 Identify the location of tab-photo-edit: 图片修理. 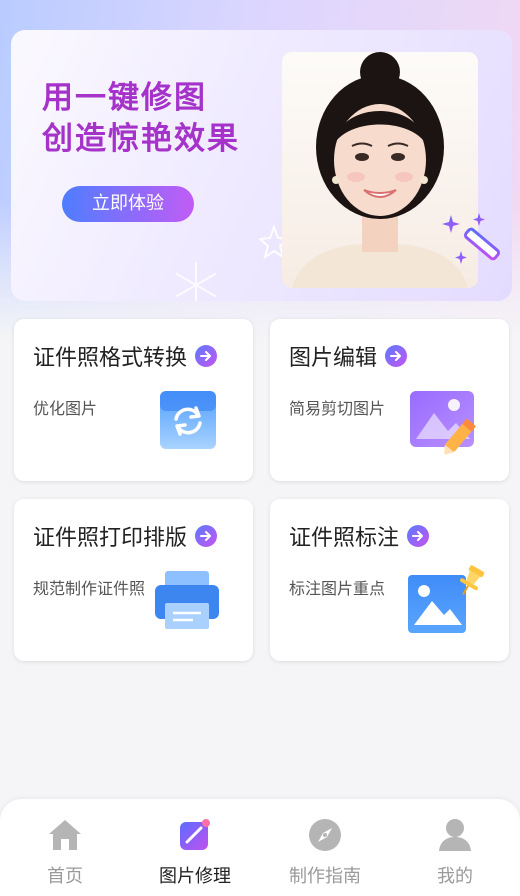
(195, 847).